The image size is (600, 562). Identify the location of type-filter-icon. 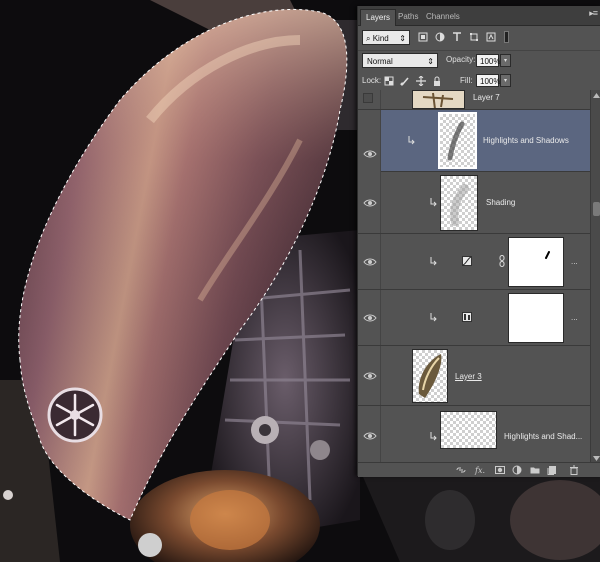
(457, 37).